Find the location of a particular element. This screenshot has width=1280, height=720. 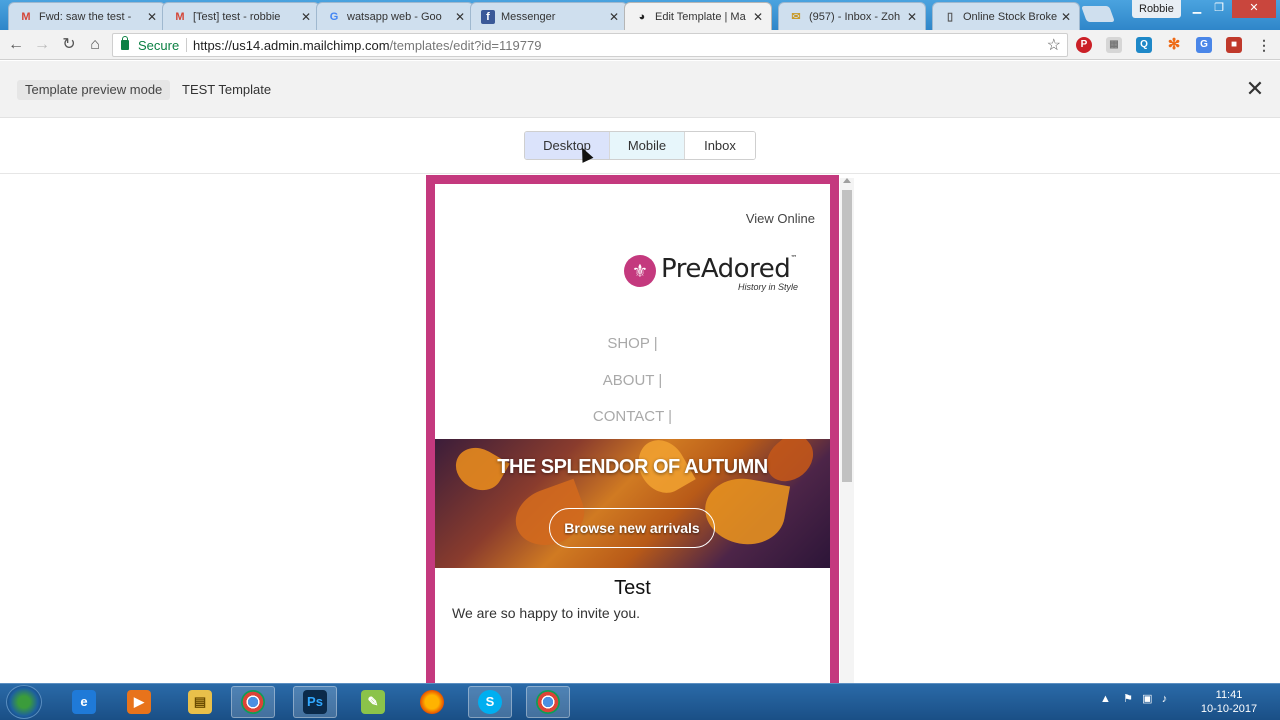

preview-scrollbar is located at coordinates (847, 431).